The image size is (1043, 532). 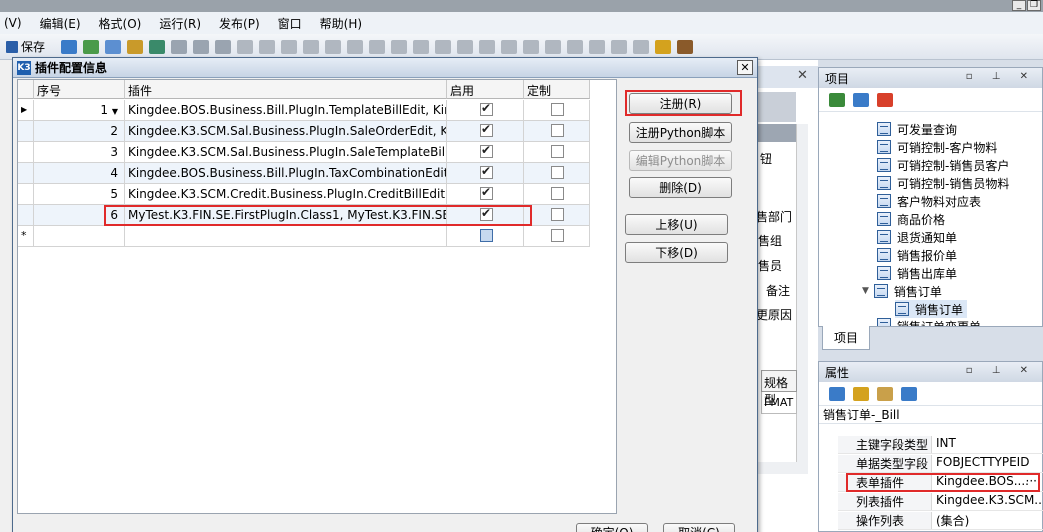 I want to click on move-up-button: 上移(U), so click(x=676, y=224).